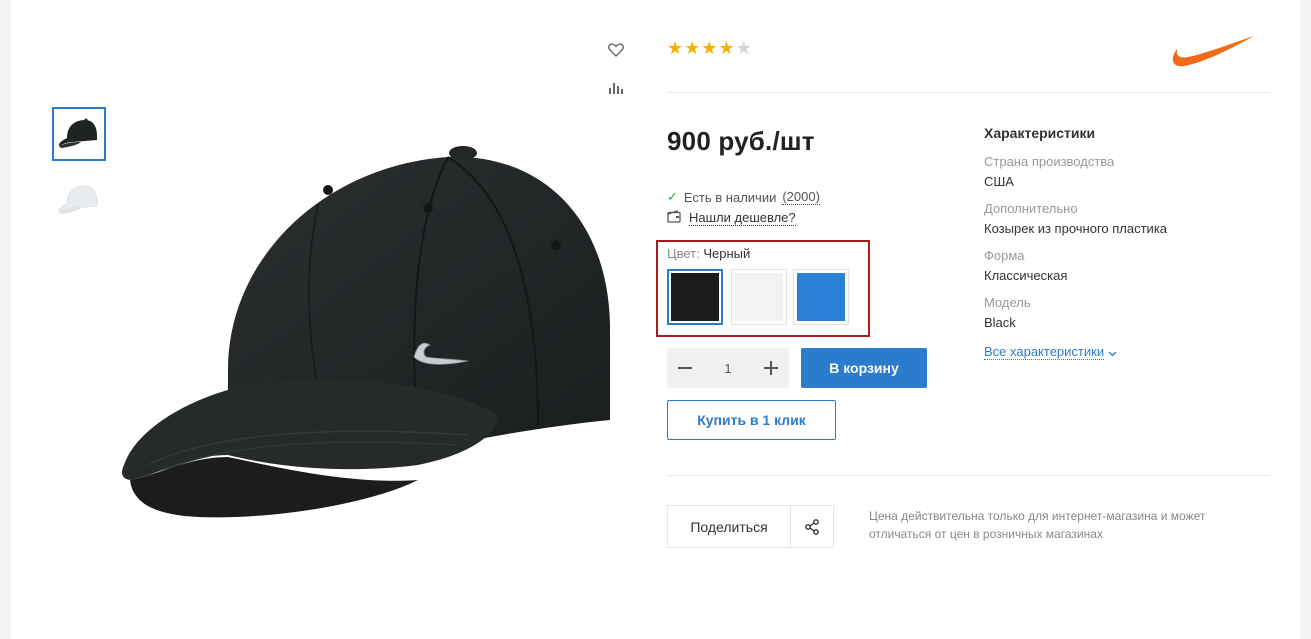  I want to click on characteristic-key: Дополнительно, so click(1031, 208).